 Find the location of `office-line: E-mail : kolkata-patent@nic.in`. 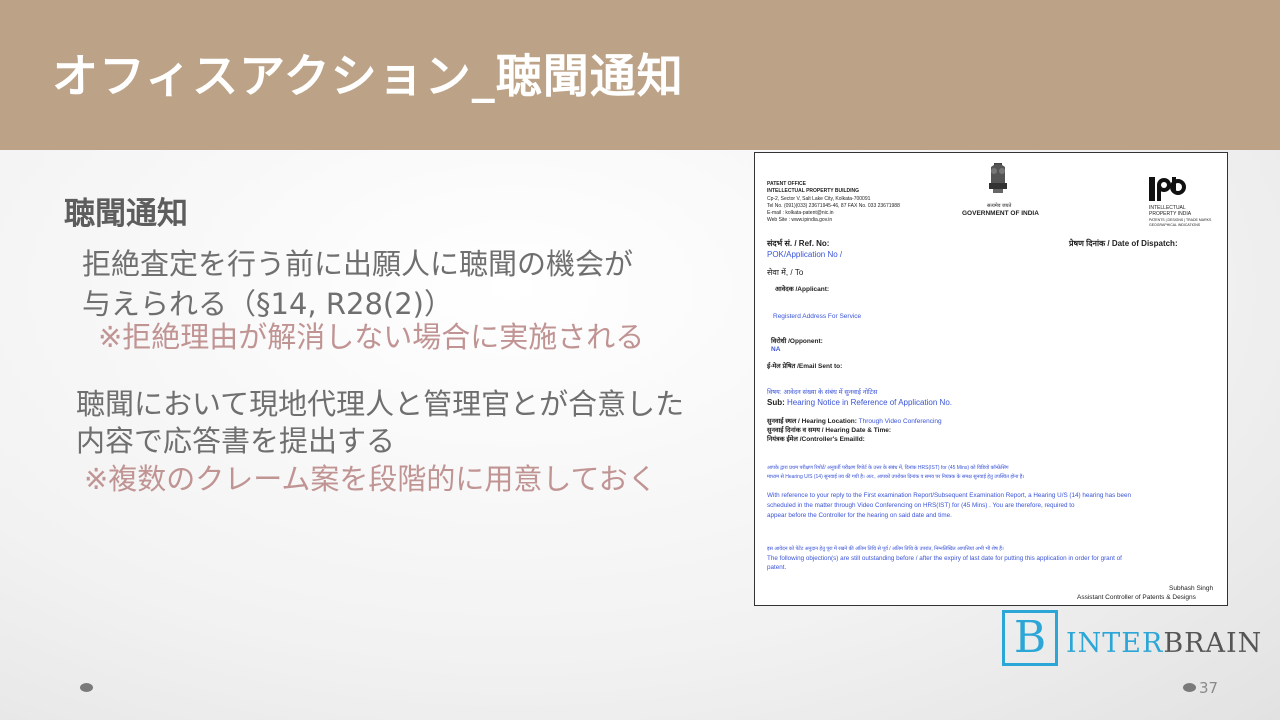

office-line: E-mail : kolkata-patent@nic.in is located at coordinates (800, 213).